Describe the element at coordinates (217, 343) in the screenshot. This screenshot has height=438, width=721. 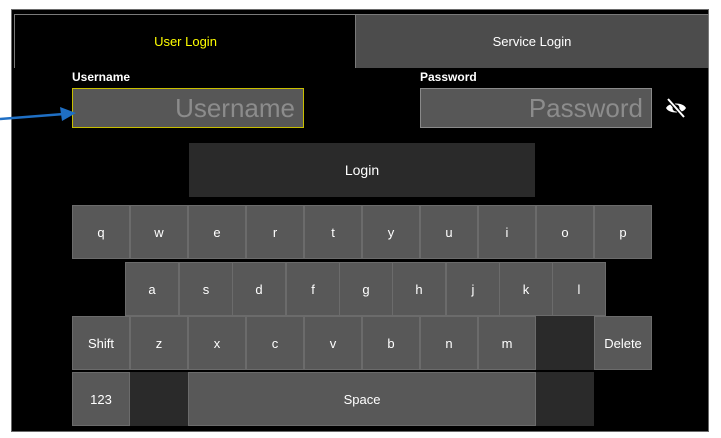
I see `key-x: x` at that location.